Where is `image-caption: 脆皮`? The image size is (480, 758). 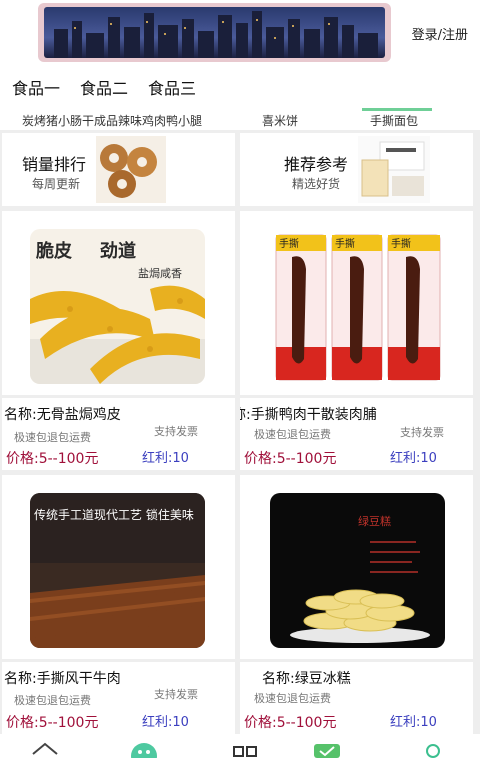 image-caption: 脆皮 is located at coordinates (53, 251).